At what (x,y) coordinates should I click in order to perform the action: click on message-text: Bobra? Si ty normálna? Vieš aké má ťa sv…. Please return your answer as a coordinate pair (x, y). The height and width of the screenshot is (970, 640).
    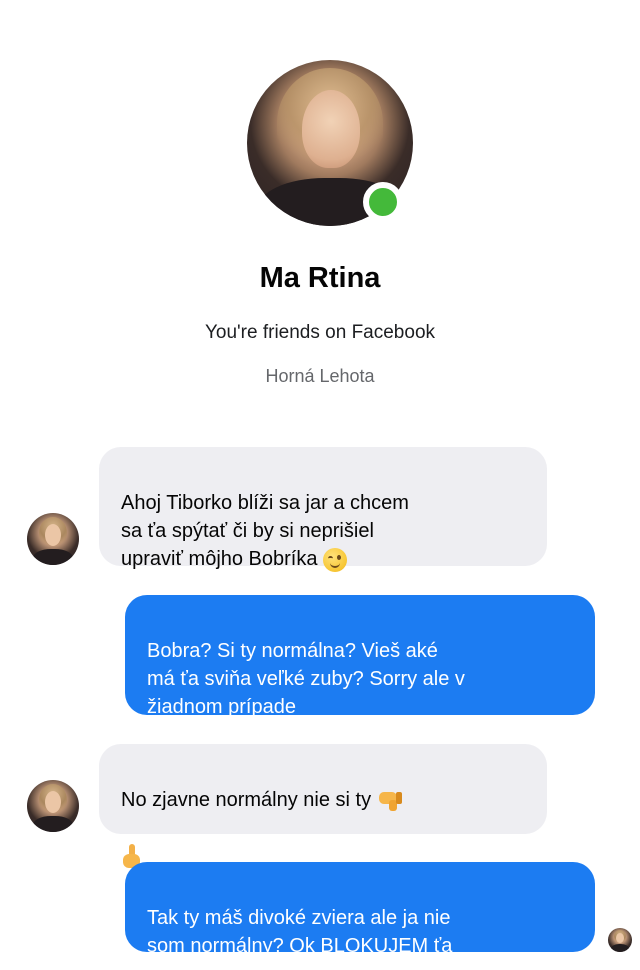
    Looking at the image, I should click on (306, 679).